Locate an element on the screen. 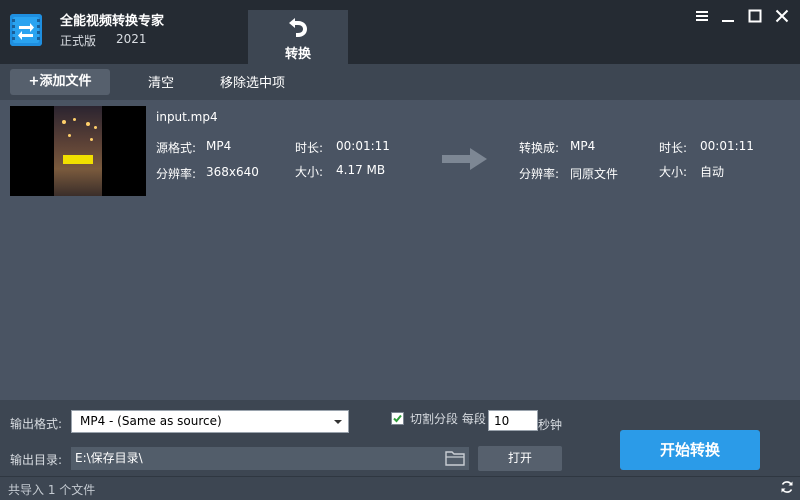  app-edition: 正式版 is located at coordinates (78, 41).